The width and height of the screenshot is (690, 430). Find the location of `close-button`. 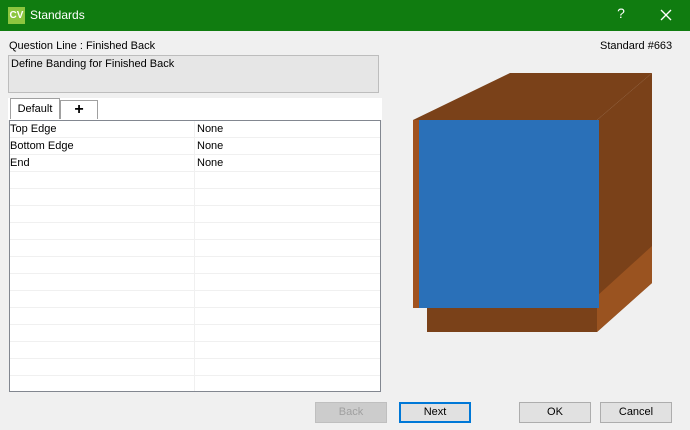

close-button is located at coordinates (666, 15).